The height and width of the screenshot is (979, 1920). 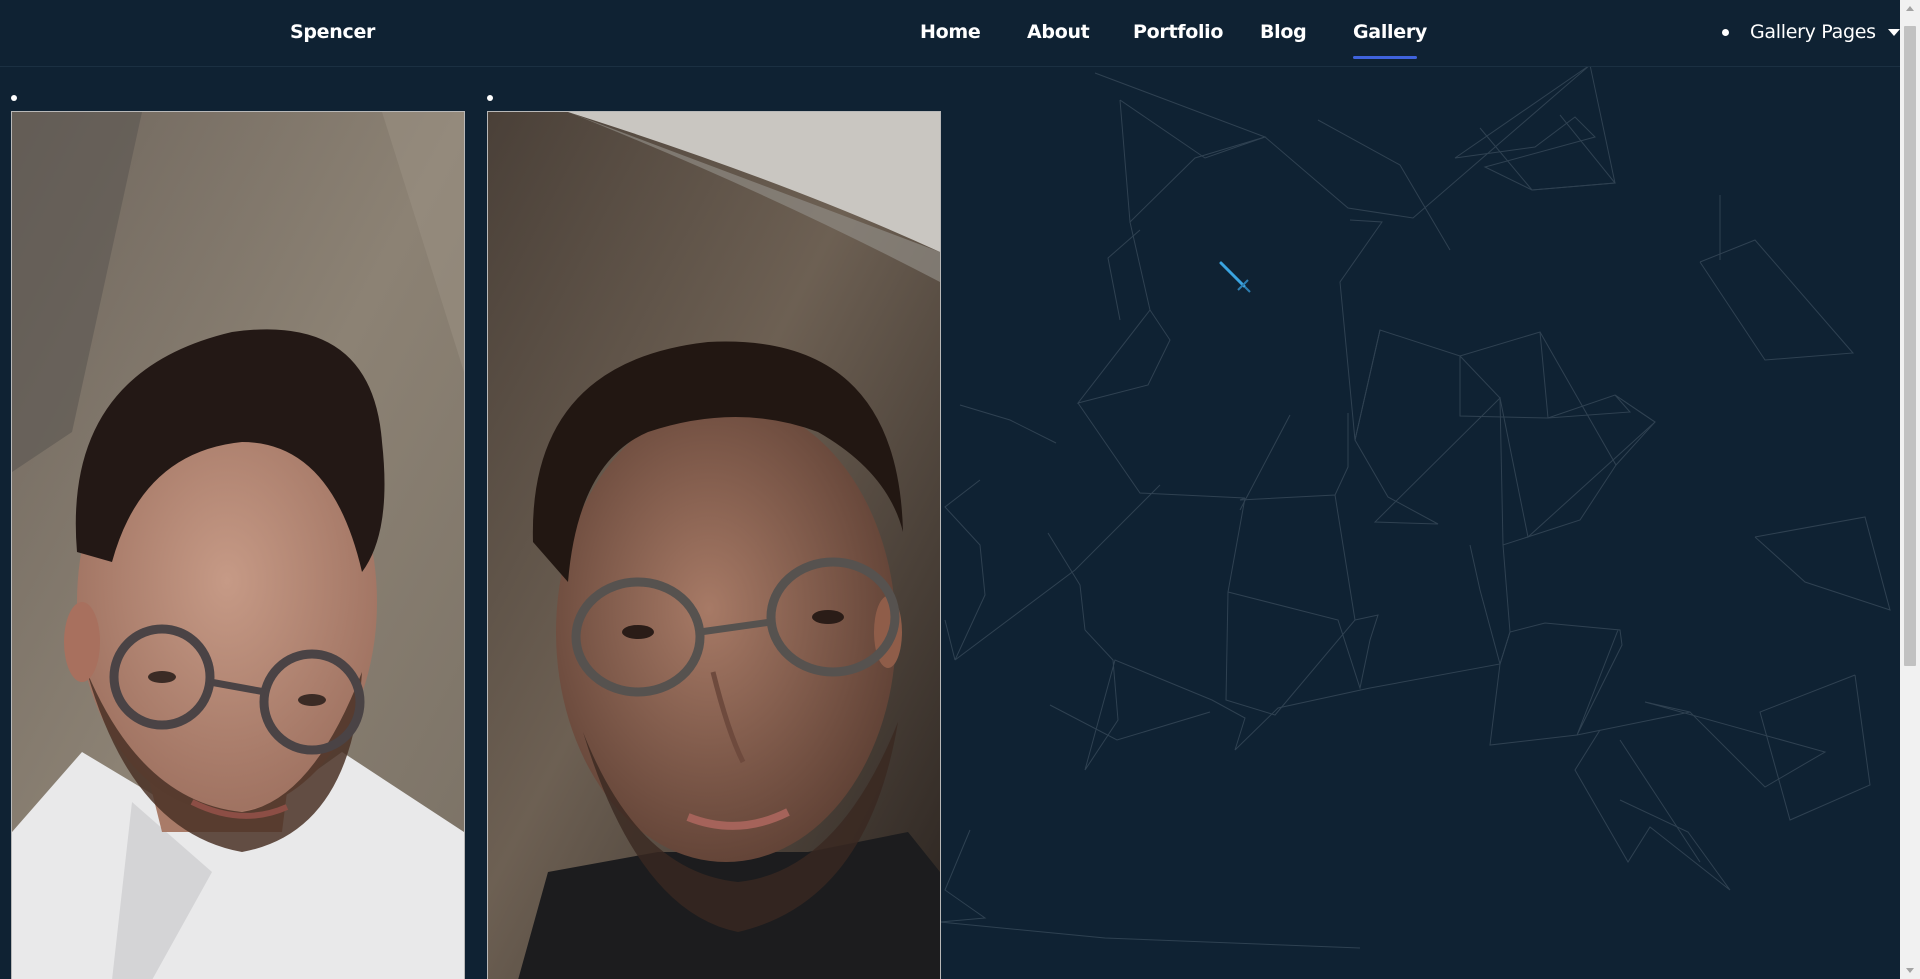 I want to click on scroll-up-icon, so click(x=1910, y=8).